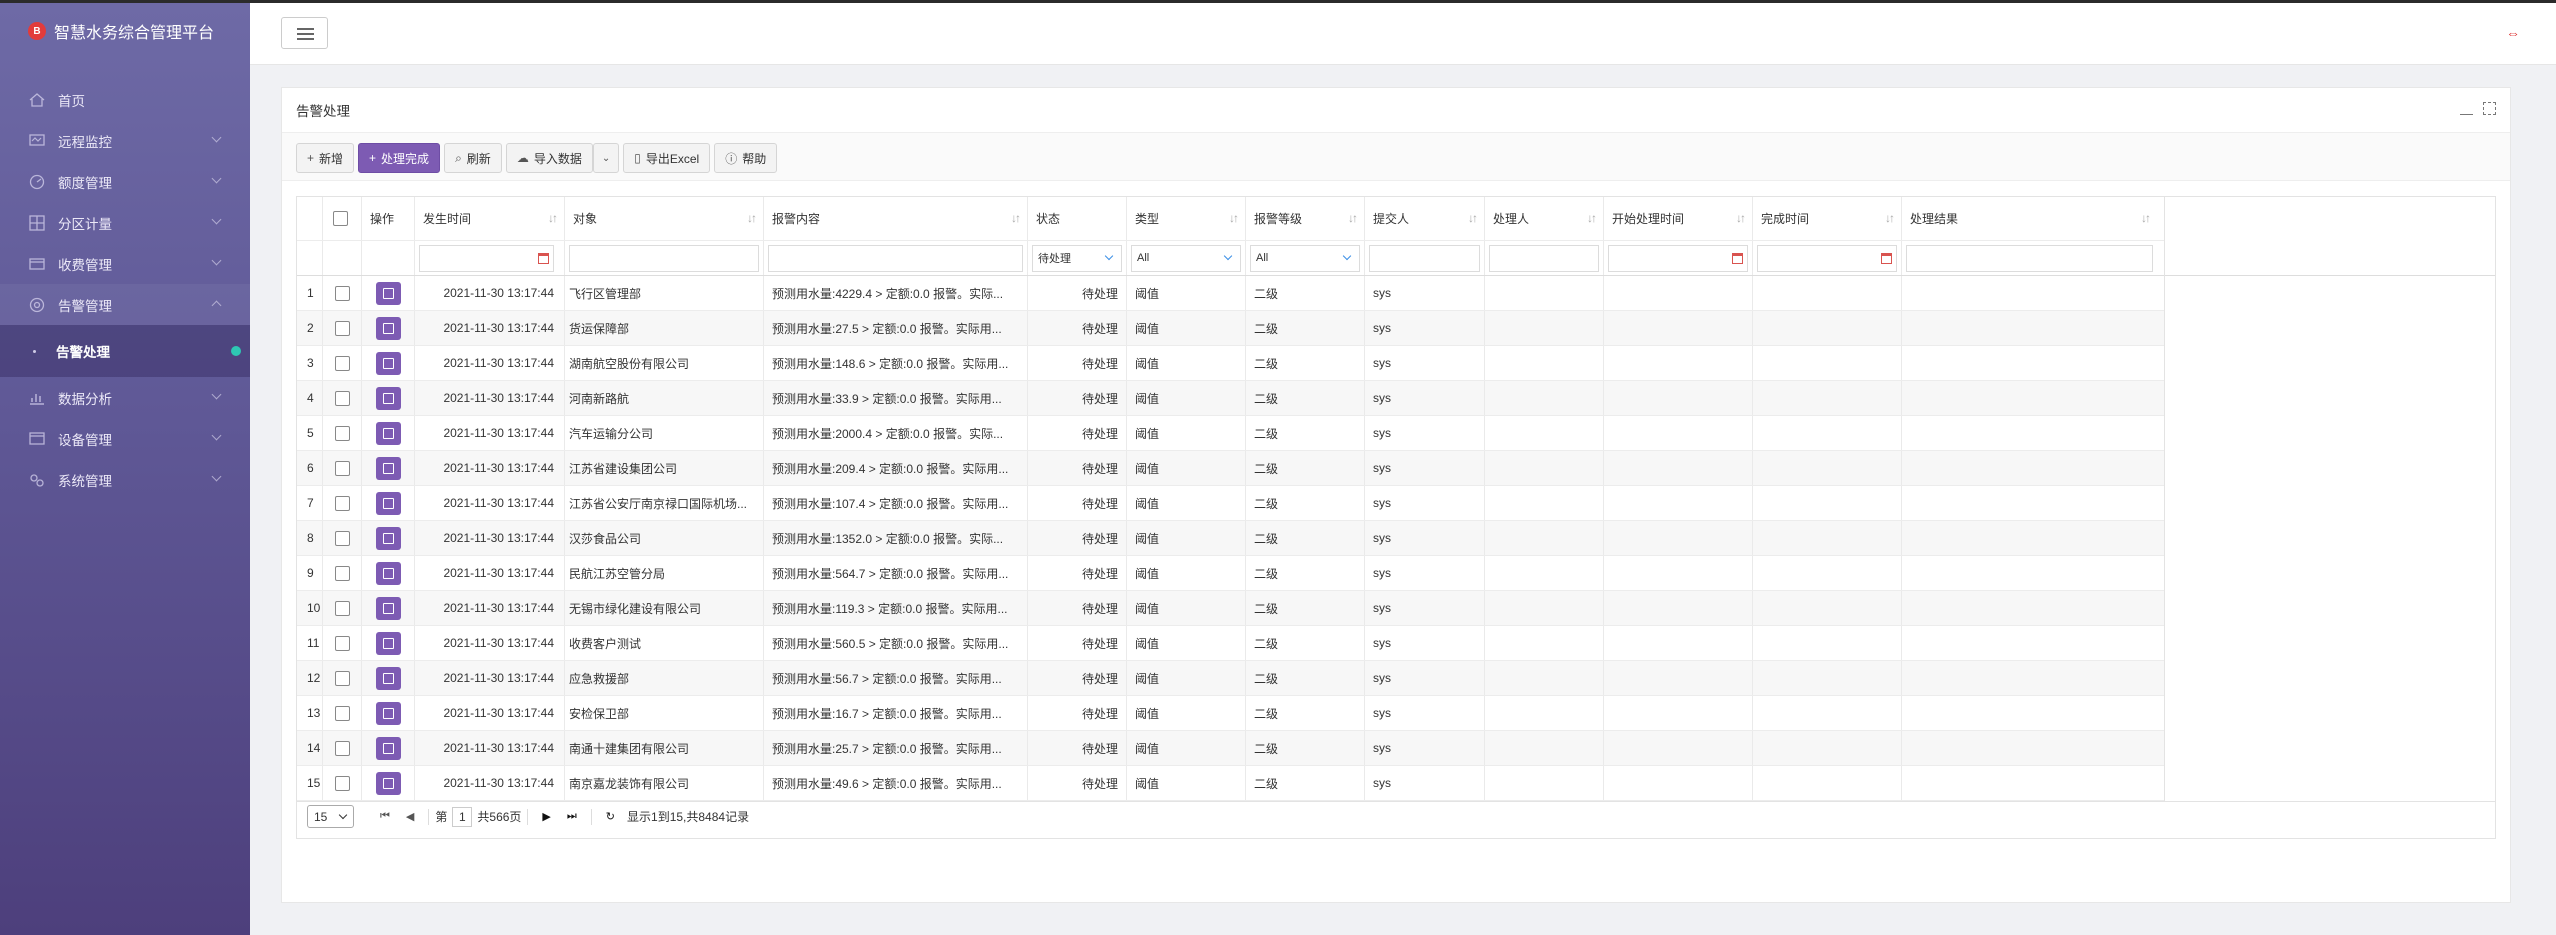  I want to click on select-all-checkbox, so click(340, 218).